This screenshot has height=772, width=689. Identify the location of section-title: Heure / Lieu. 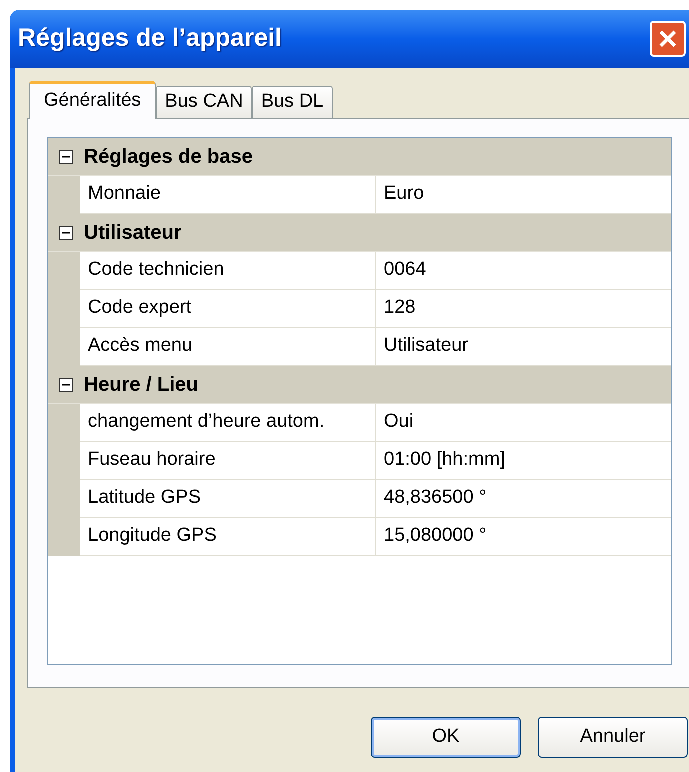
(141, 385).